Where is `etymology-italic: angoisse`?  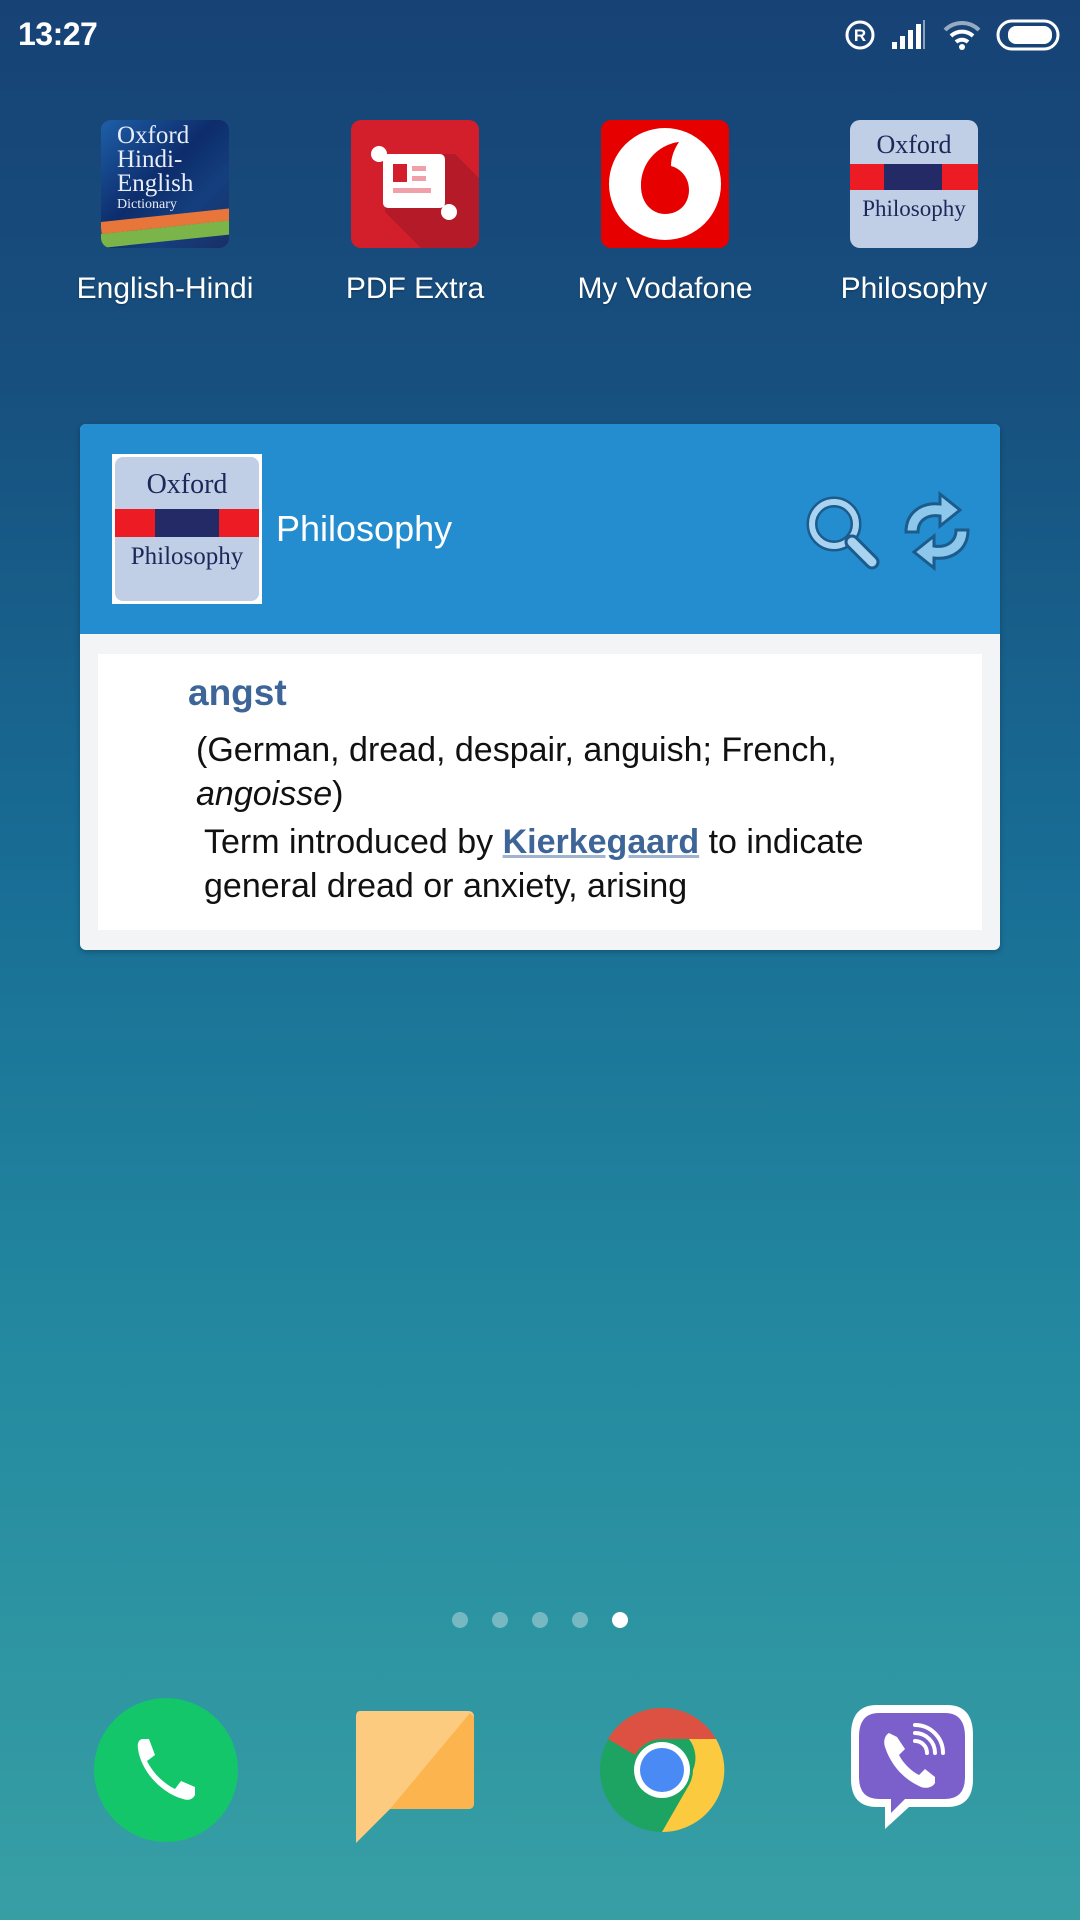 etymology-italic: angoisse is located at coordinates (264, 794).